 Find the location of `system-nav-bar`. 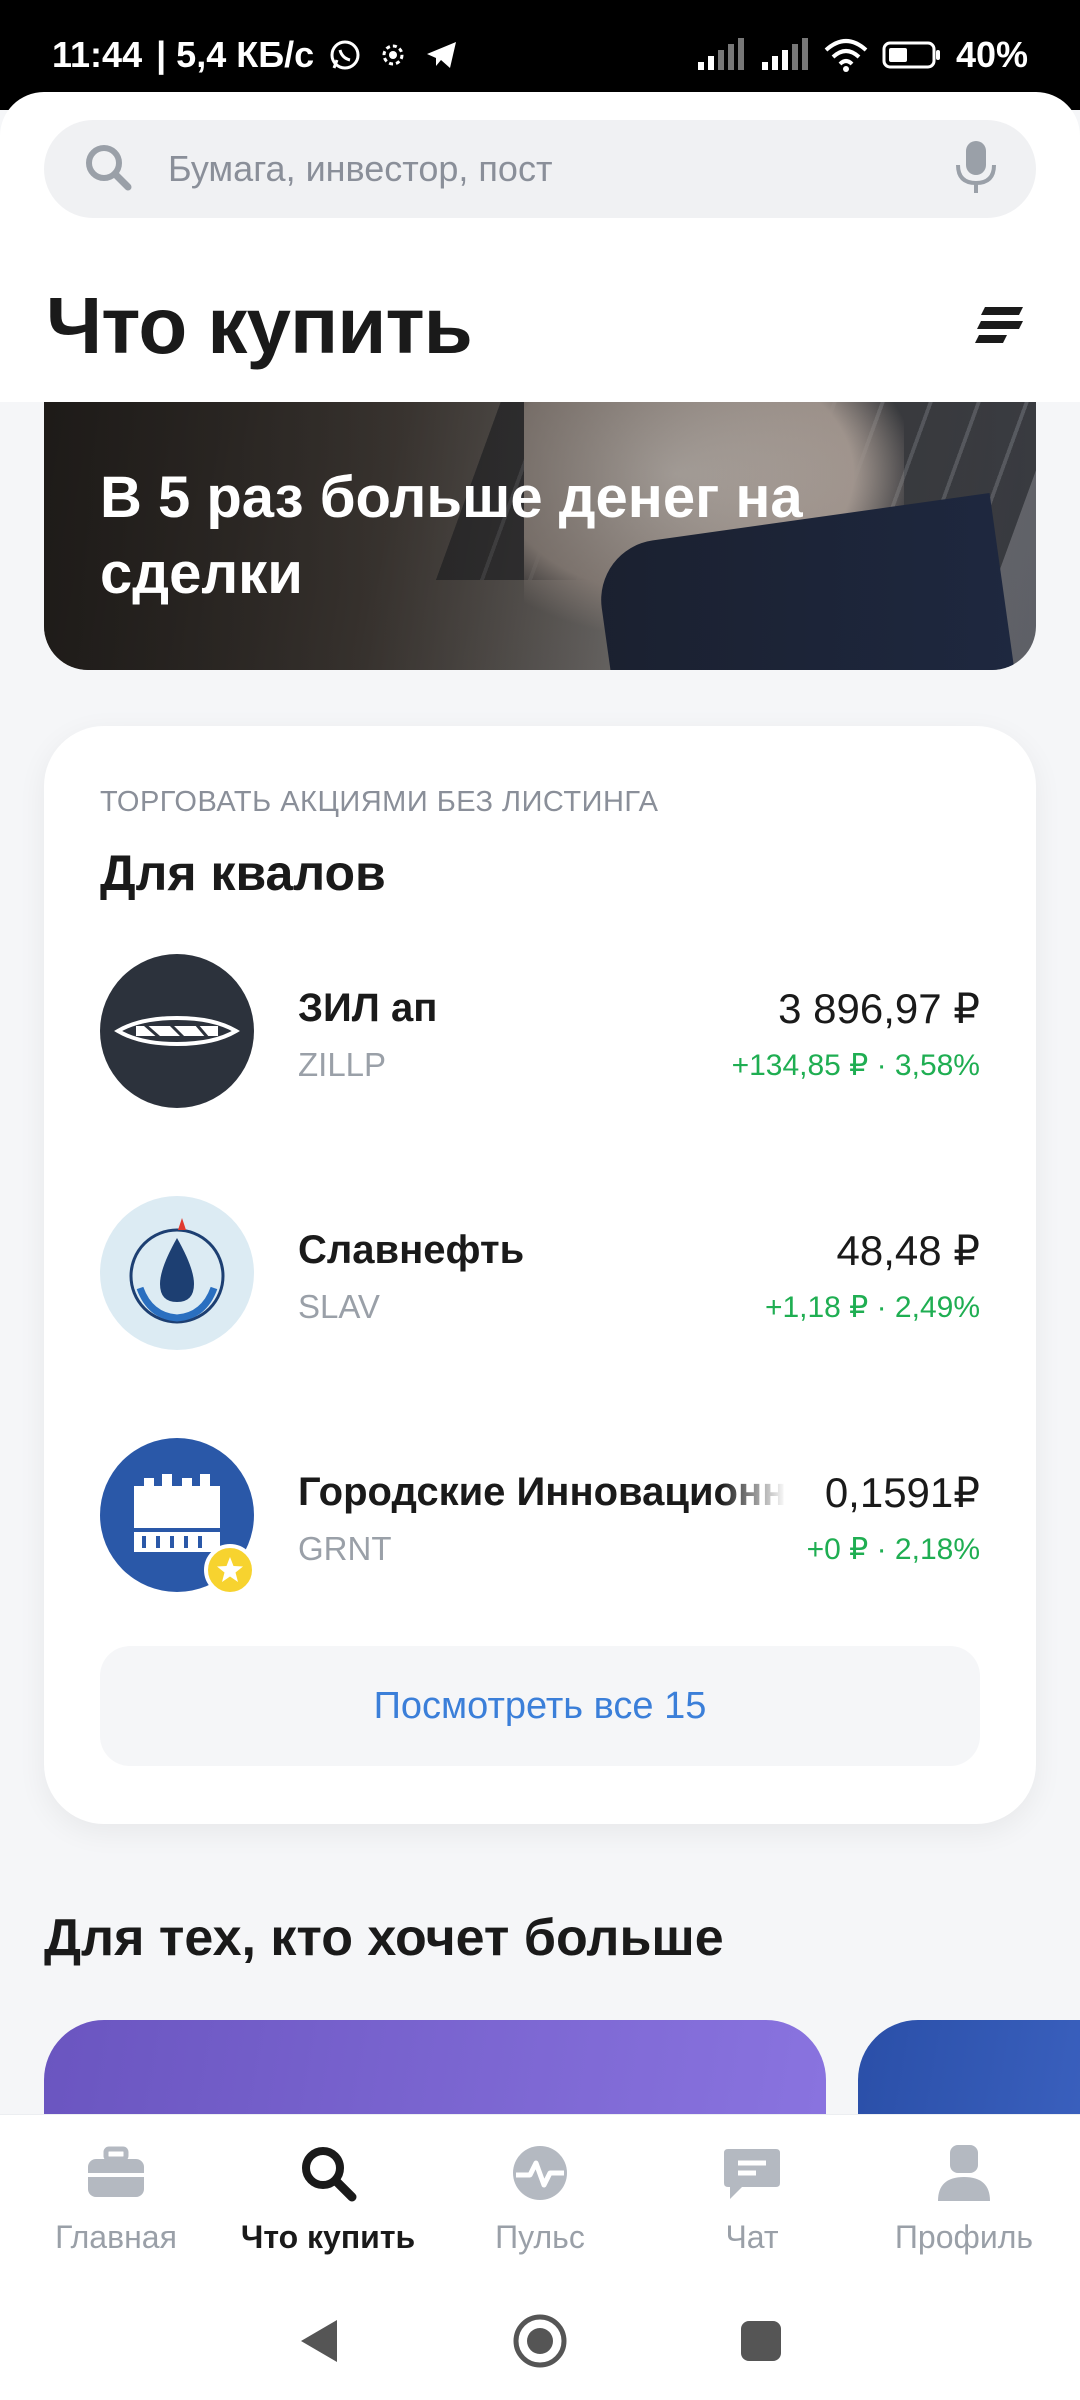

system-nav-bar is located at coordinates (540, 2343).